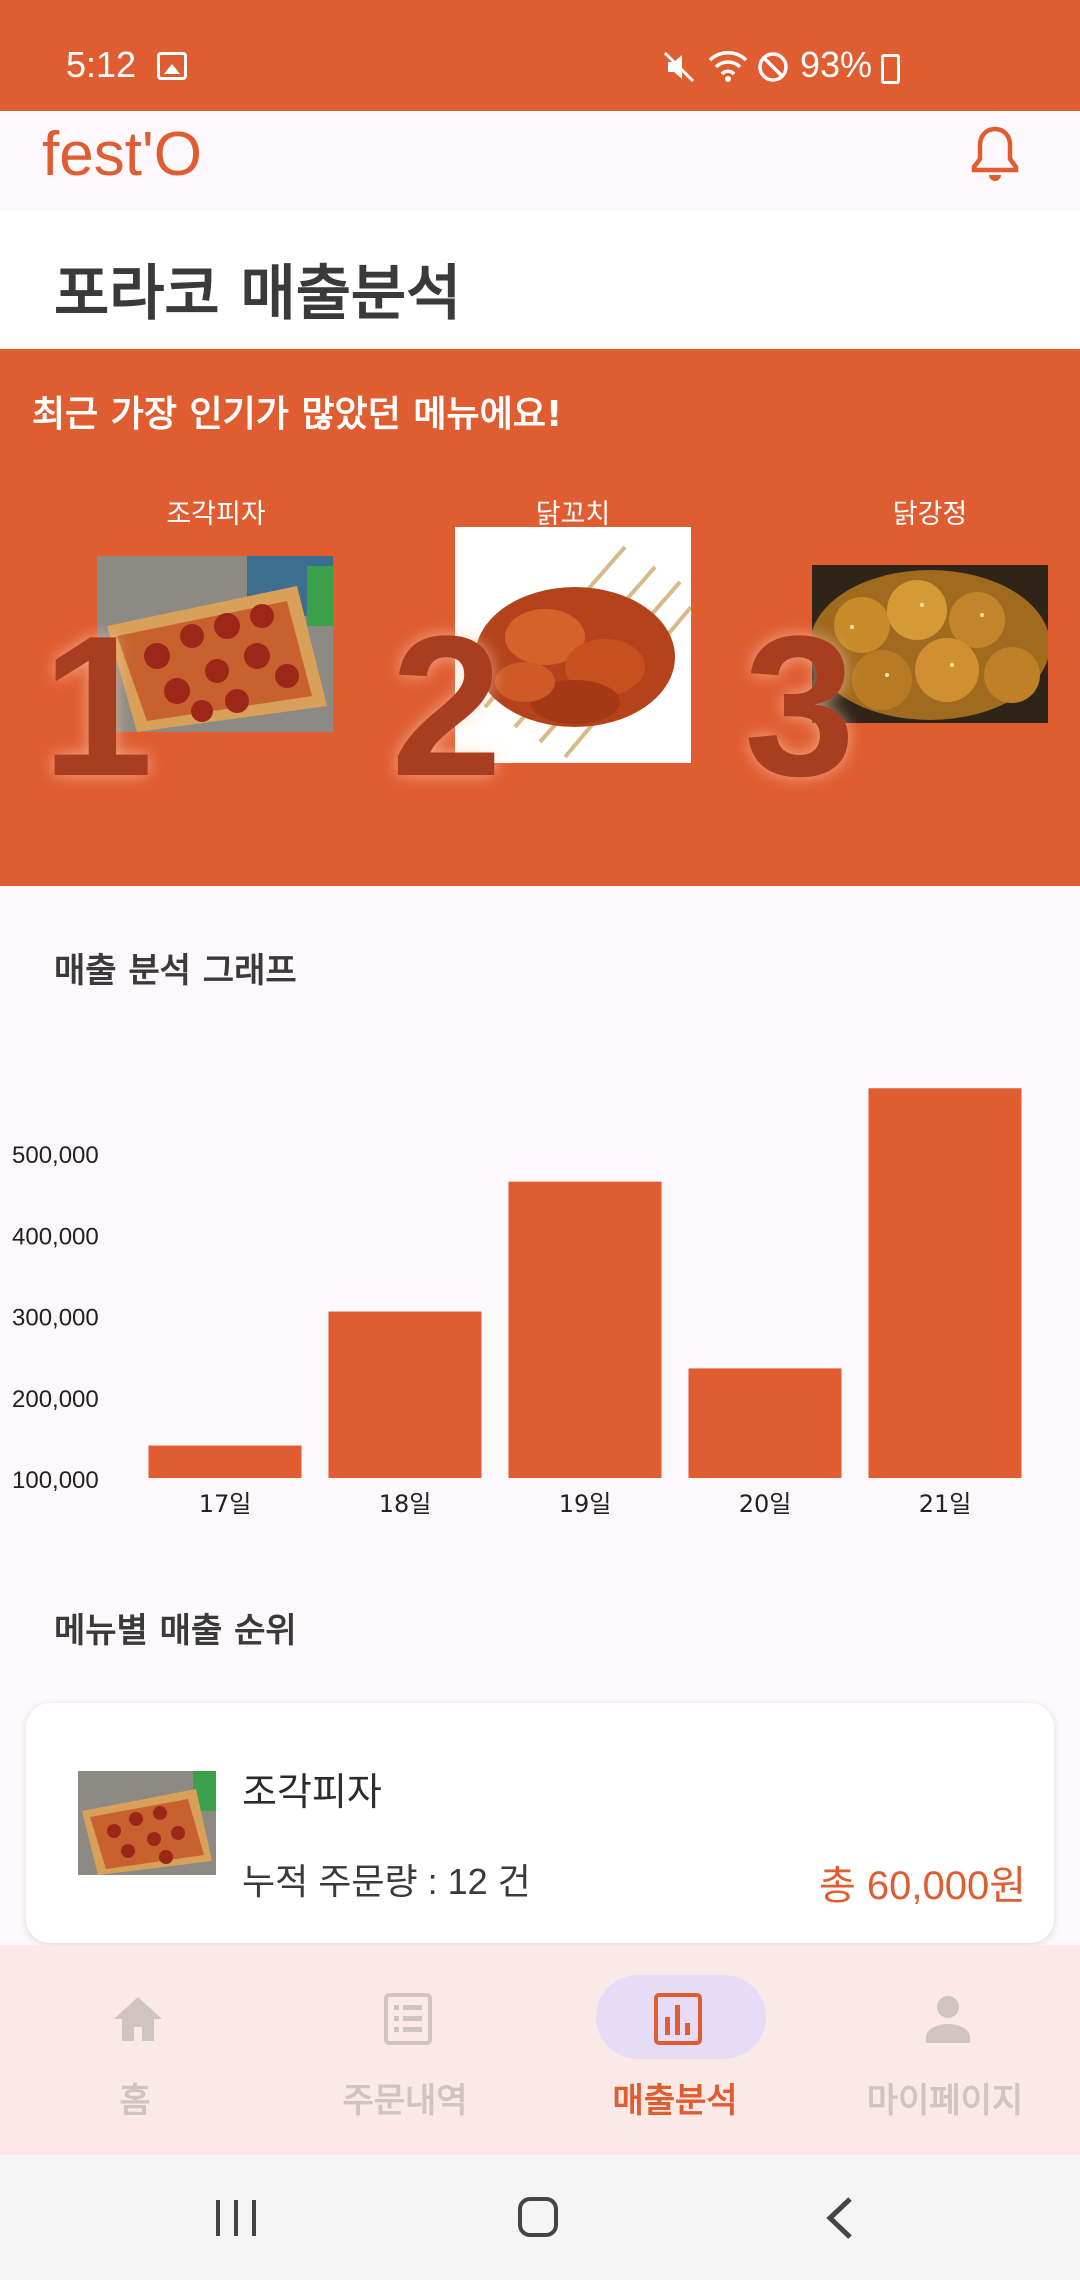  What do you see at coordinates (675, 2101) in the screenshot?
I see `nav-label: 매출분석` at bounding box center [675, 2101].